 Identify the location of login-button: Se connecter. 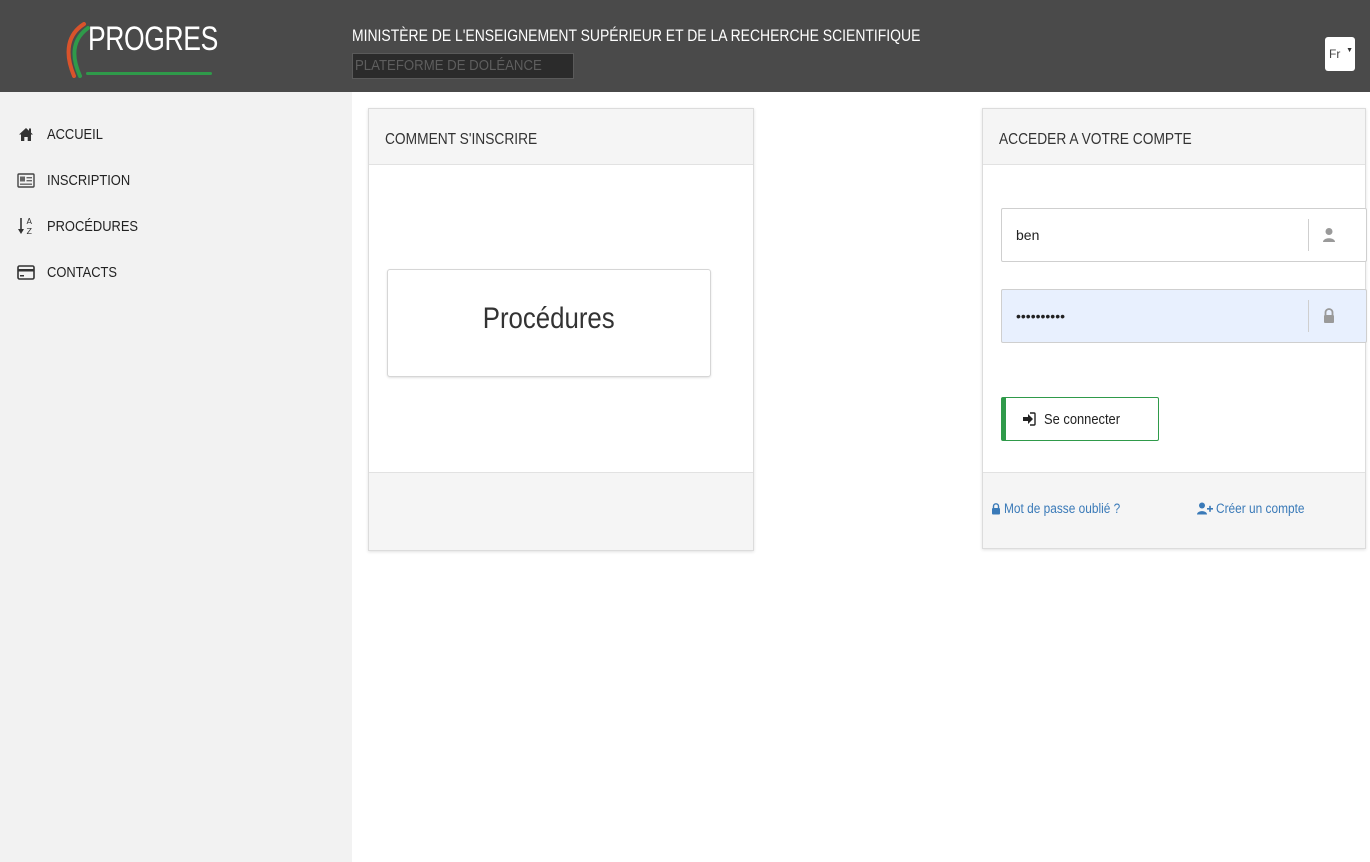
(1080, 419).